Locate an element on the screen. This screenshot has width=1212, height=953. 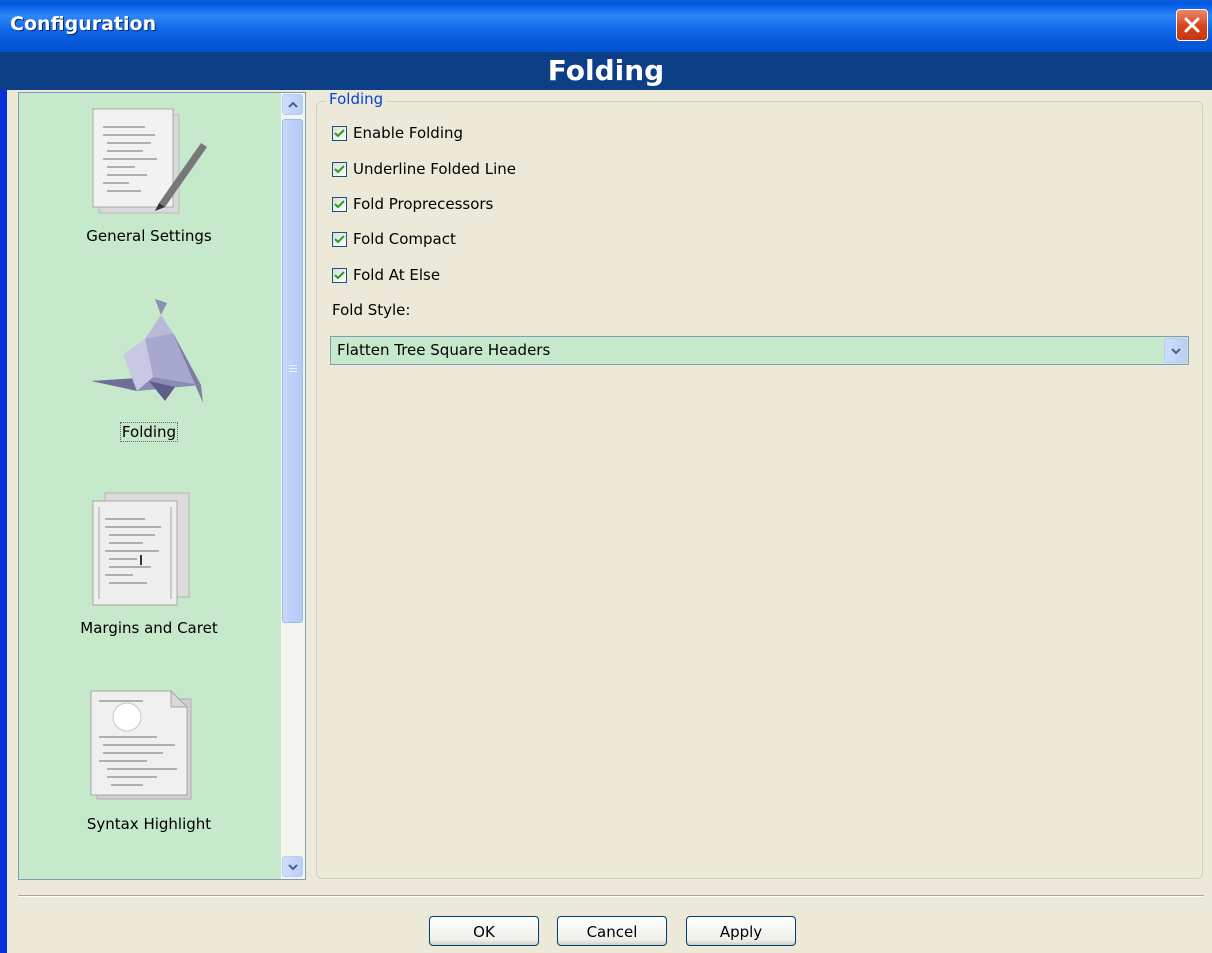
fold-style-select: Flatten Tree Square Headers is located at coordinates (759, 350).